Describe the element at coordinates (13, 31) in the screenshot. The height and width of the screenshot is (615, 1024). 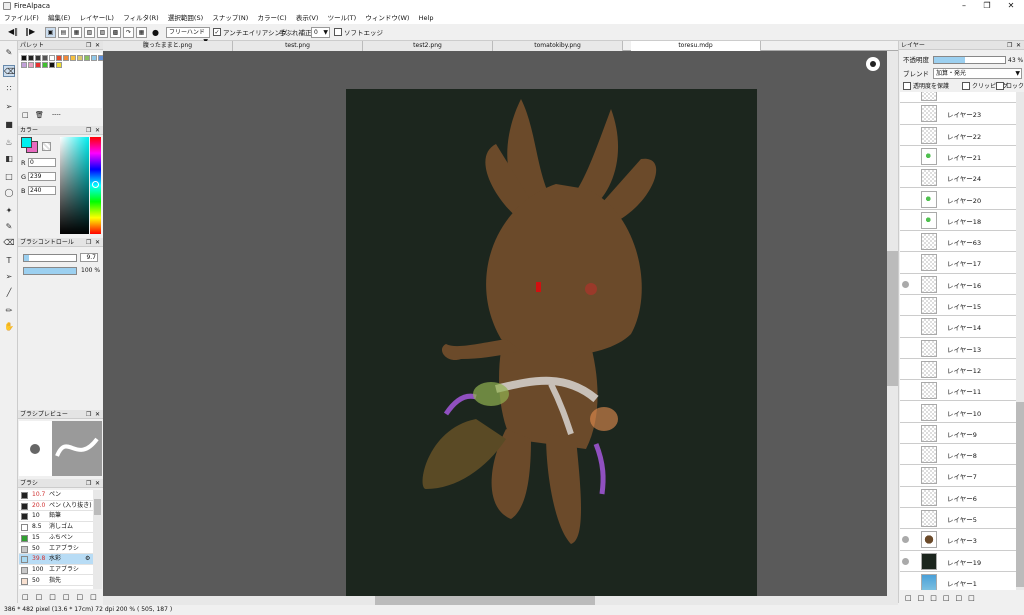
I see `prev-icon: ◀‖` at that location.